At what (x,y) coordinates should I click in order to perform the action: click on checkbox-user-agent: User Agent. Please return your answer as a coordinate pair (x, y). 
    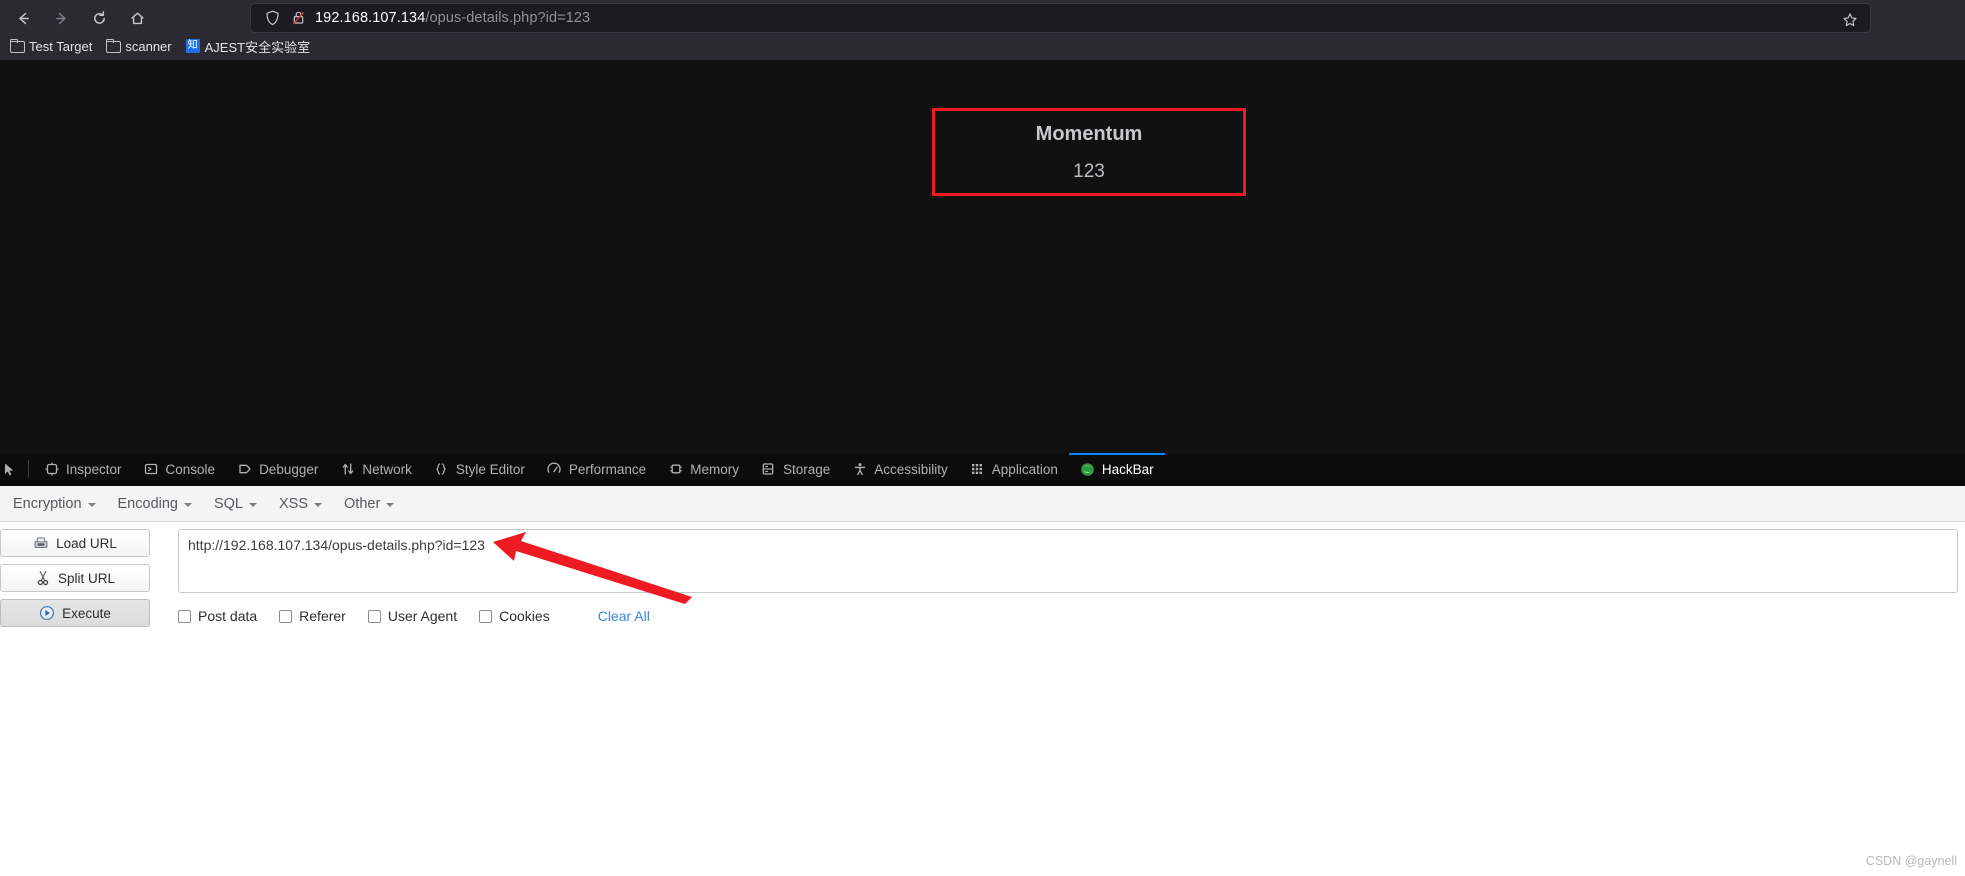
    Looking at the image, I should click on (412, 616).